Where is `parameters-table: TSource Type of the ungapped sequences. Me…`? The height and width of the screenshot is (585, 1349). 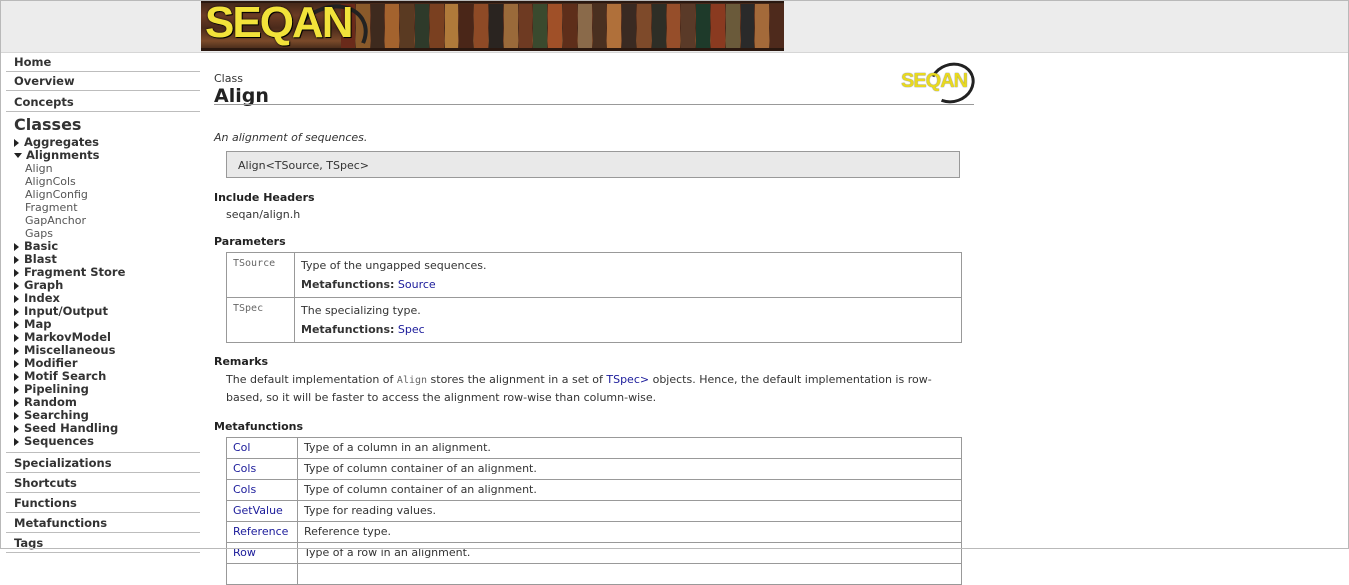
parameters-table: TSource Type of the ungapped sequences. Me… is located at coordinates (594, 297).